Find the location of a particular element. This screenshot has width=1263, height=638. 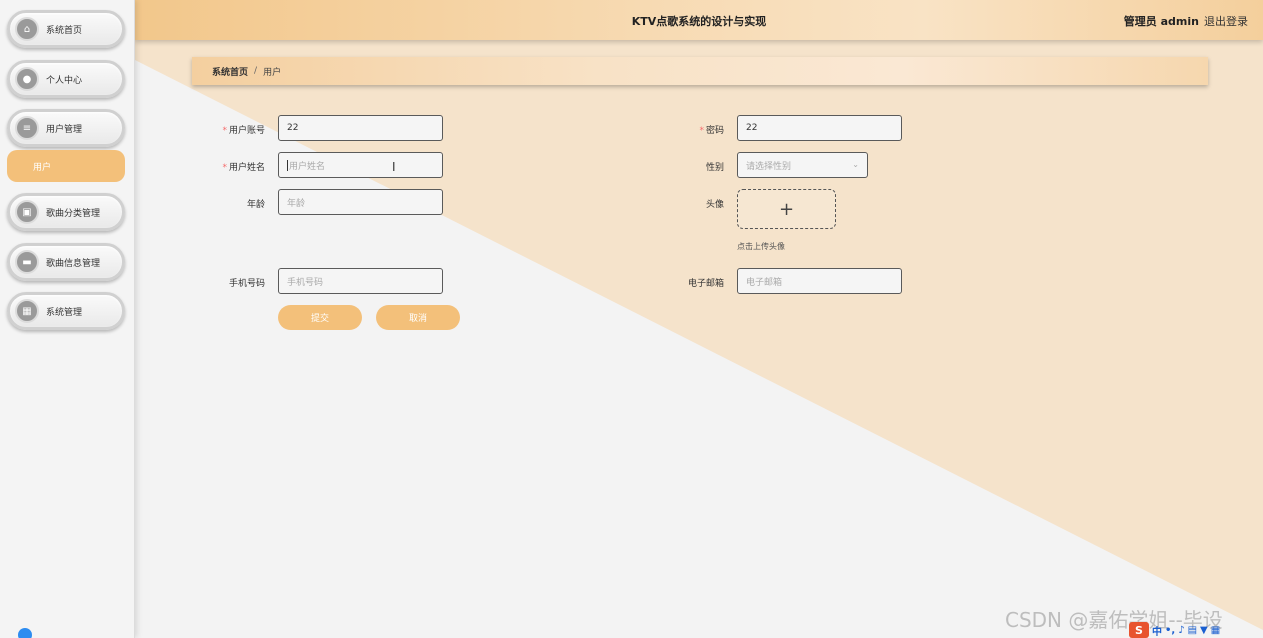

age-input: 年龄 is located at coordinates (360, 202).